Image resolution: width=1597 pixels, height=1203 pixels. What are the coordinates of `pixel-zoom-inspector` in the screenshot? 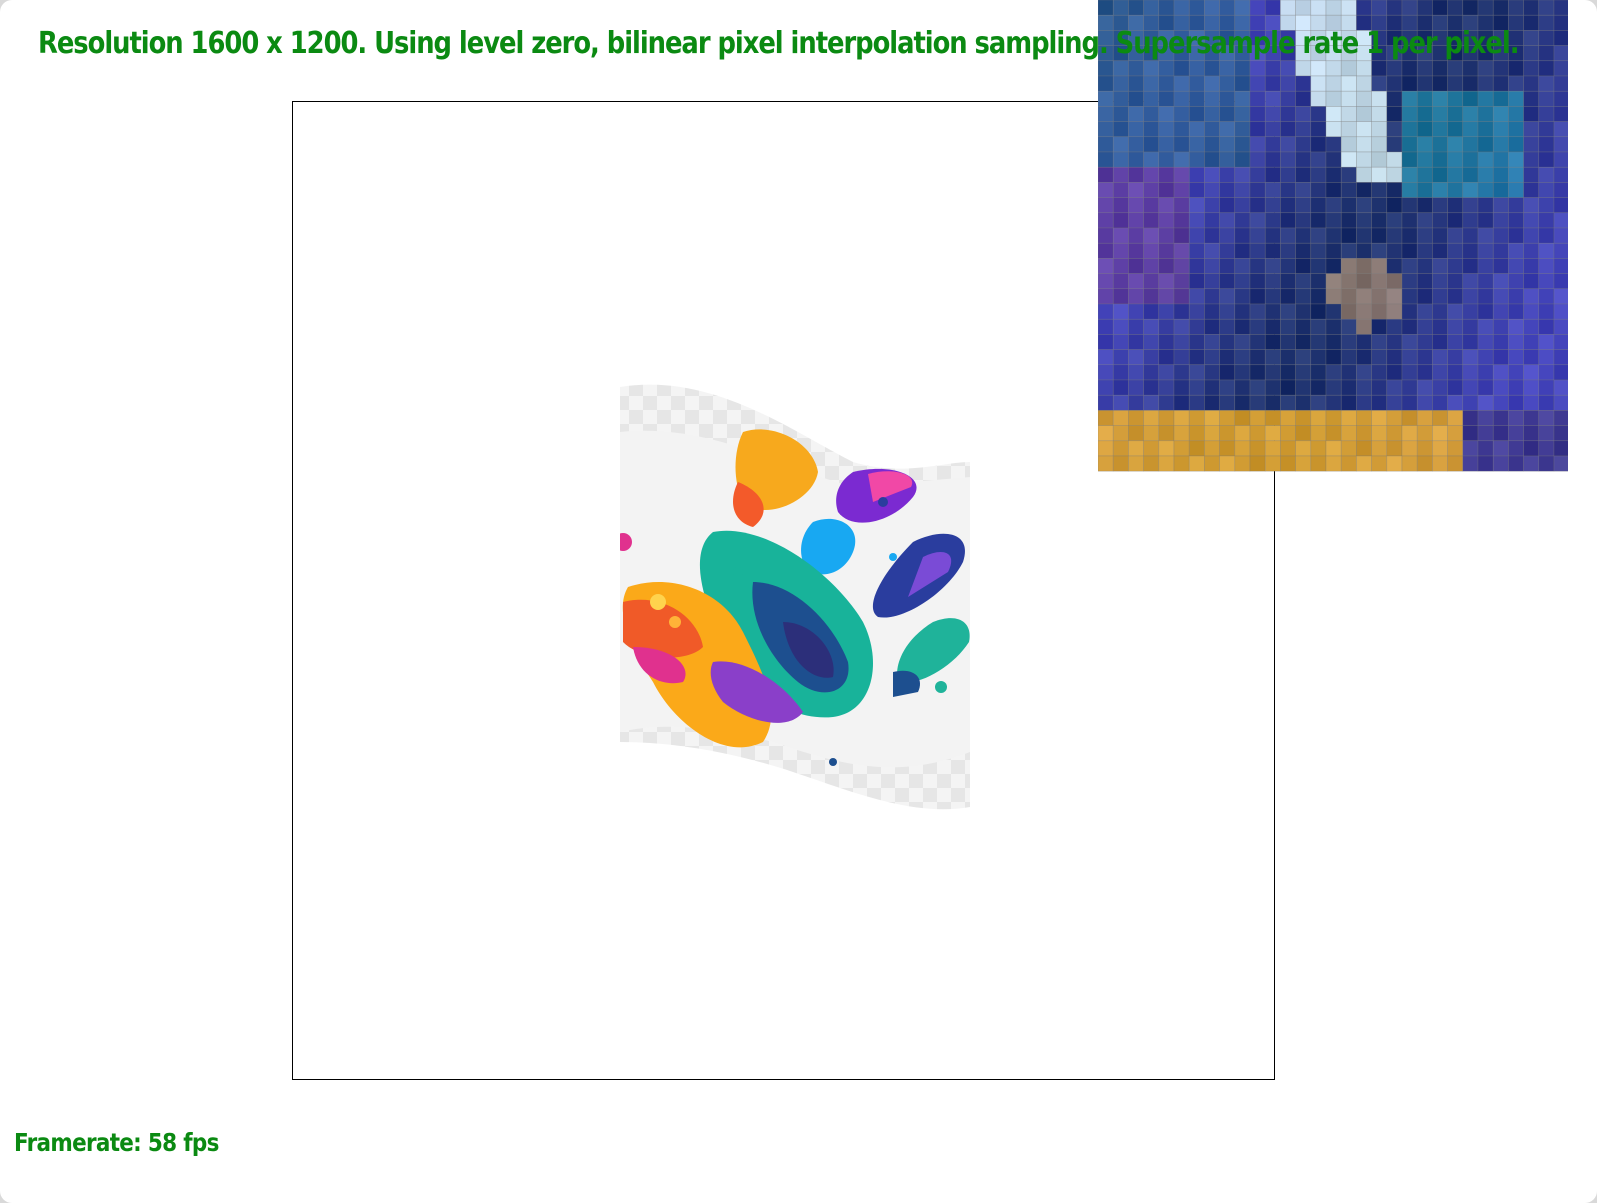 It's located at (1333, 236).